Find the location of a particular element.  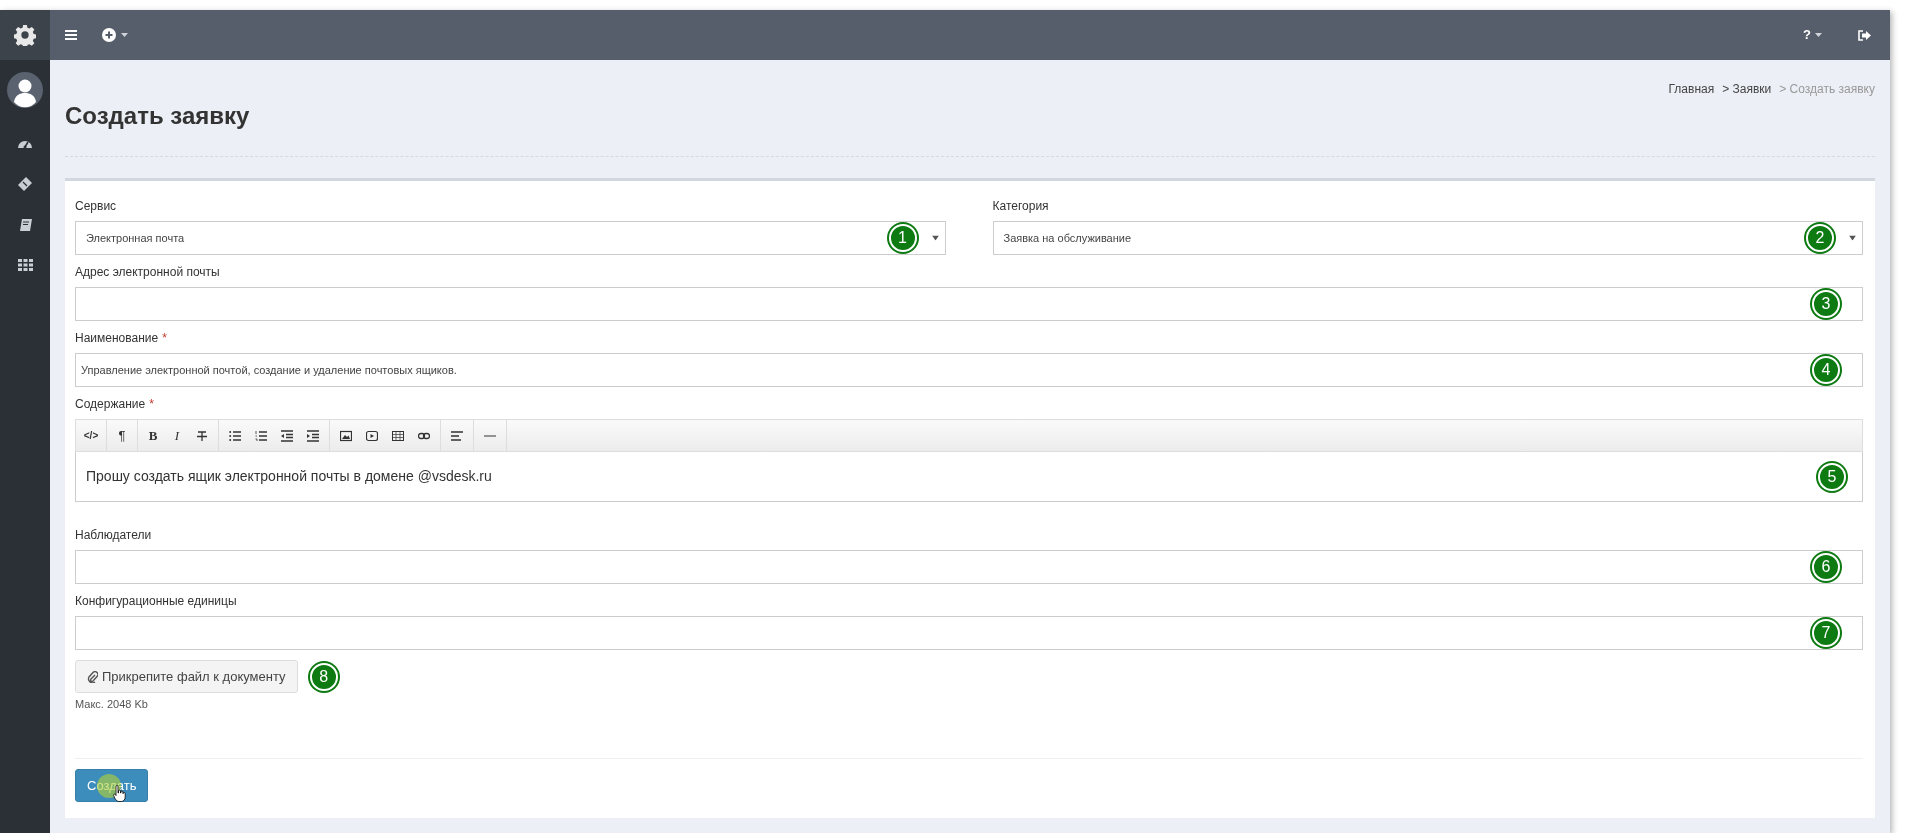

callout-badge: 4 is located at coordinates (1826, 370).